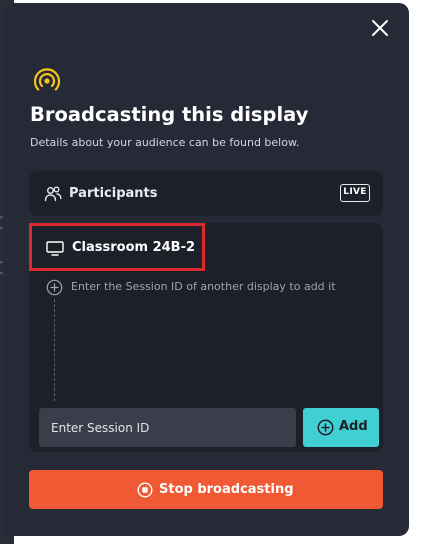  Describe the element at coordinates (167, 427) in the screenshot. I see `session-id-input` at that location.